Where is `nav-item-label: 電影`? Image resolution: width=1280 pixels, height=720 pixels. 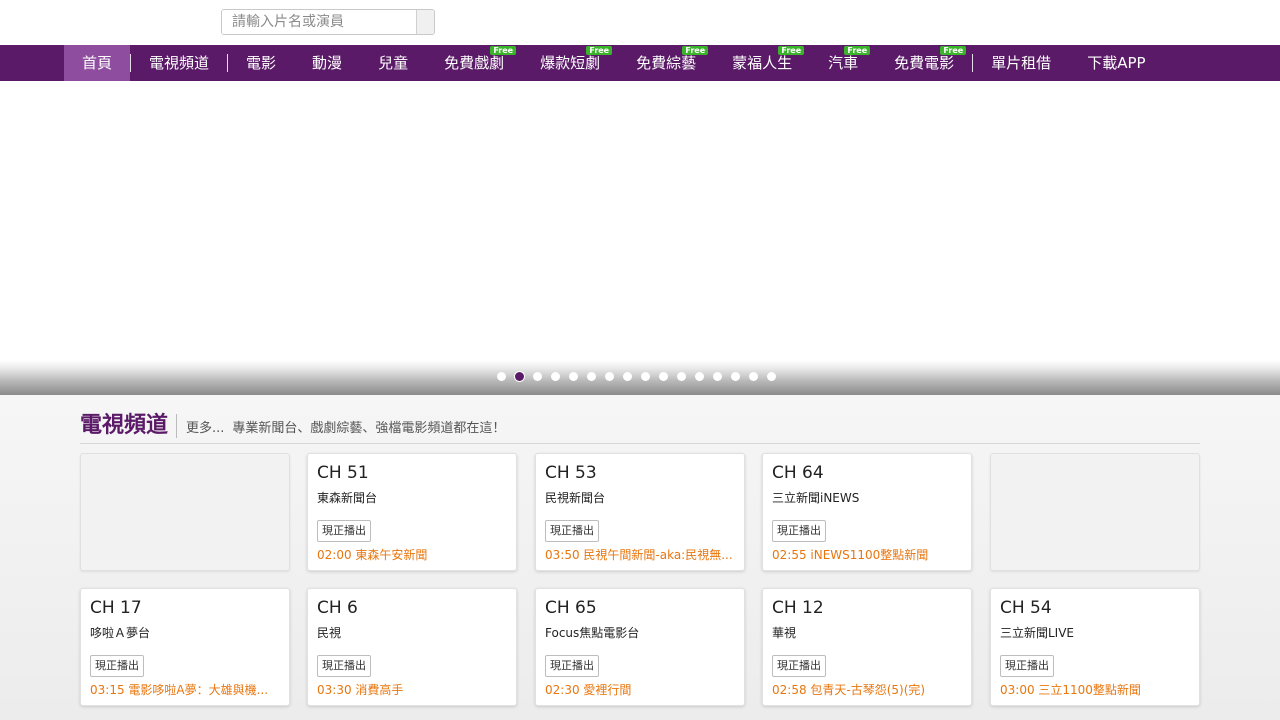 nav-item-label: 電影 is located at coordinates (261, 63).